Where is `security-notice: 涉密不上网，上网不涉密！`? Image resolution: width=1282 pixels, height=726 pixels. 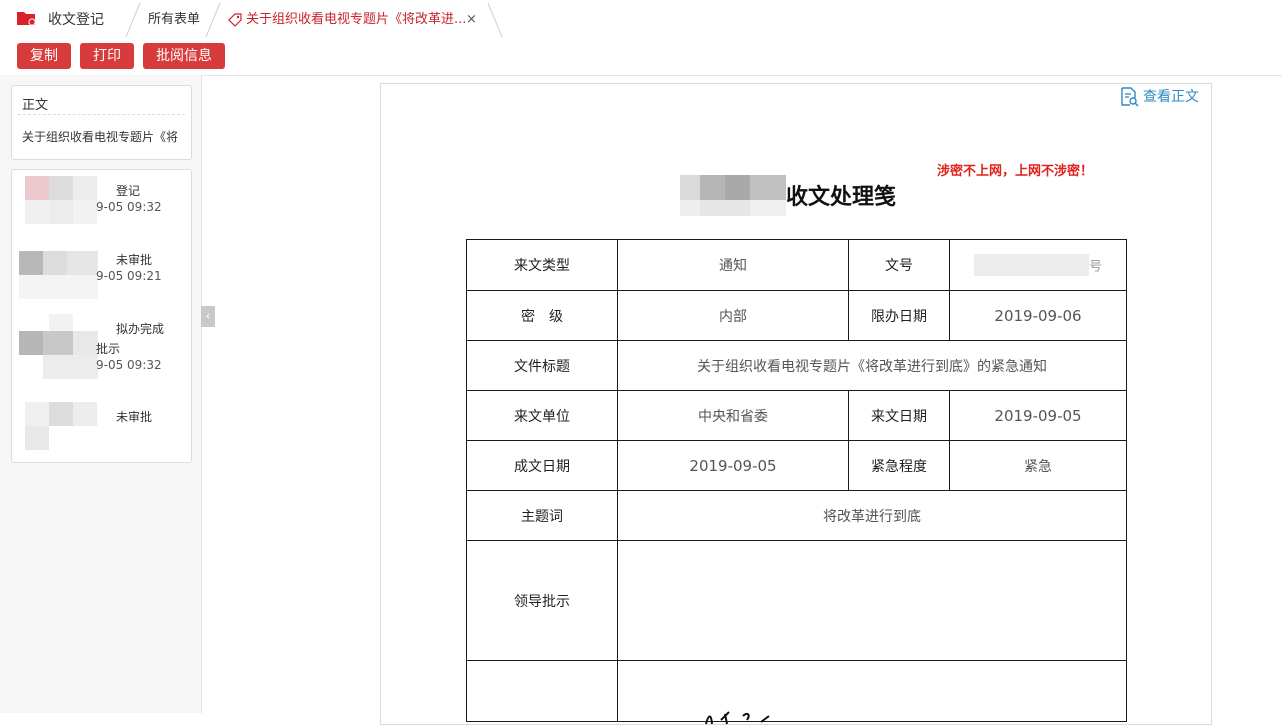
security-notice: 涉密不上网，上网不涉密！ is located at coordinates (1015, 171).